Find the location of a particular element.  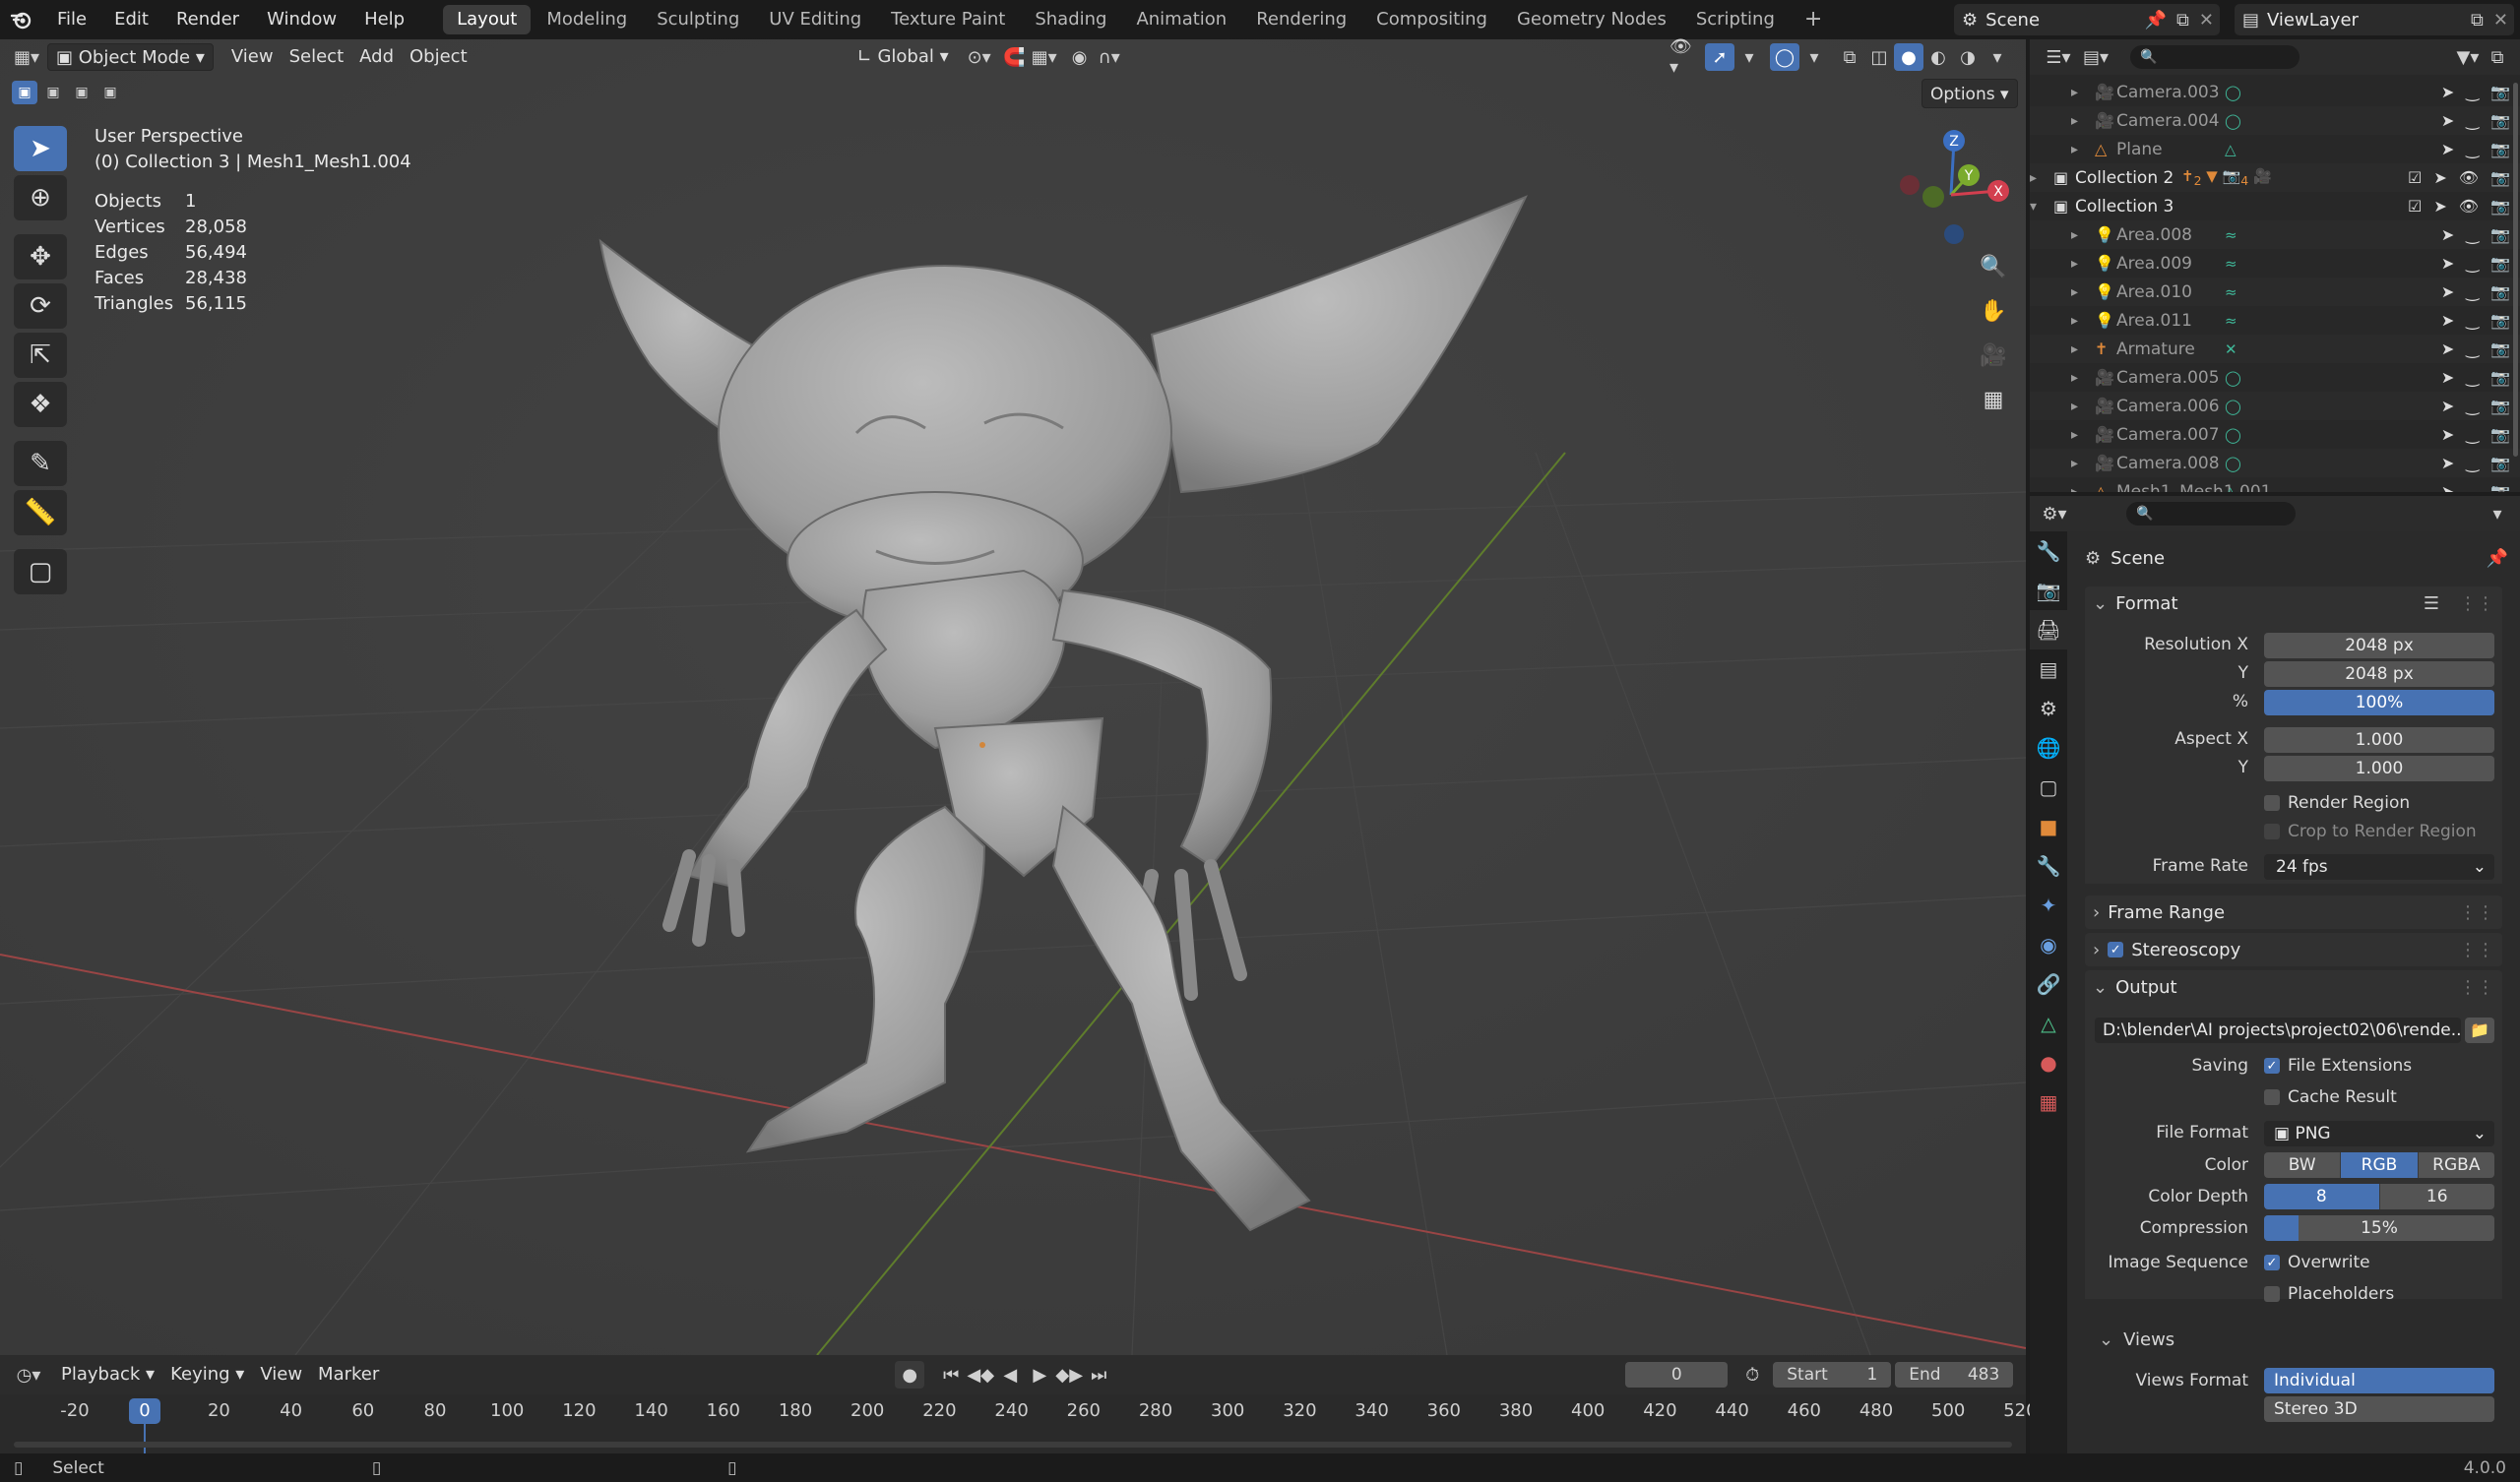

color-depth-segmented: 8 16 is located at coordinates (2379, 1196).